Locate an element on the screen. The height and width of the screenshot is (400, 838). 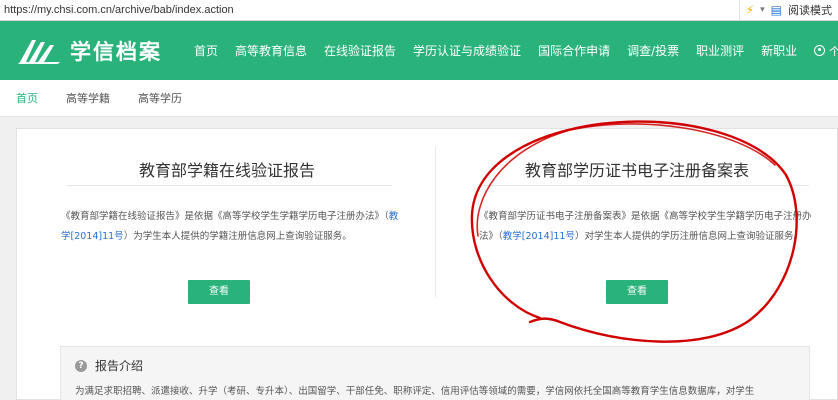
logo-book-icon is located at coordinates (39, 51).